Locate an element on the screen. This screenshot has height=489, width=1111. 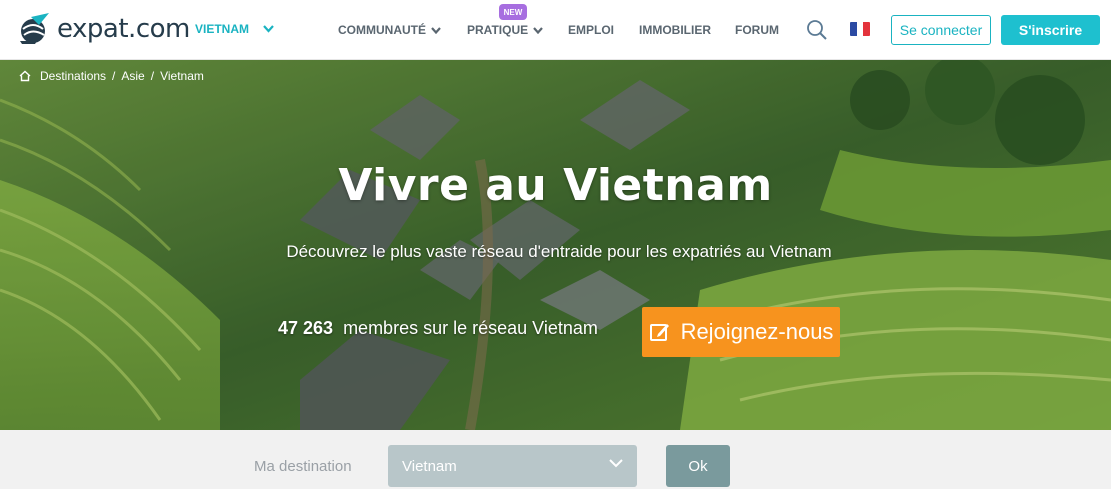
search-icon is located at coordinates (817, 30).